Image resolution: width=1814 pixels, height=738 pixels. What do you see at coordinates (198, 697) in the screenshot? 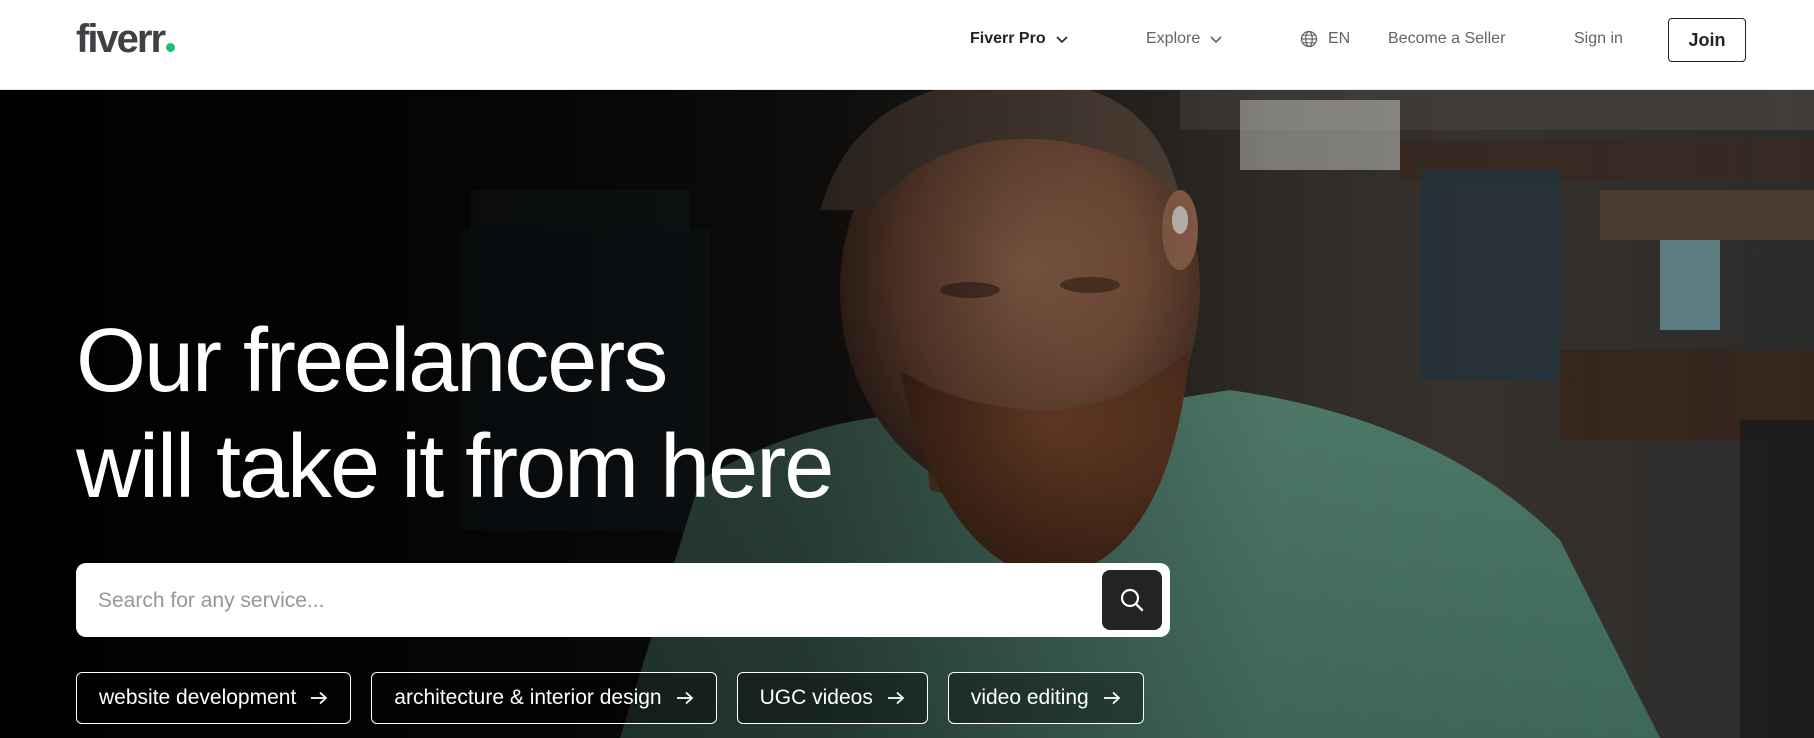
I see `popular-service-label: website development` at bounding box center [198, 697].